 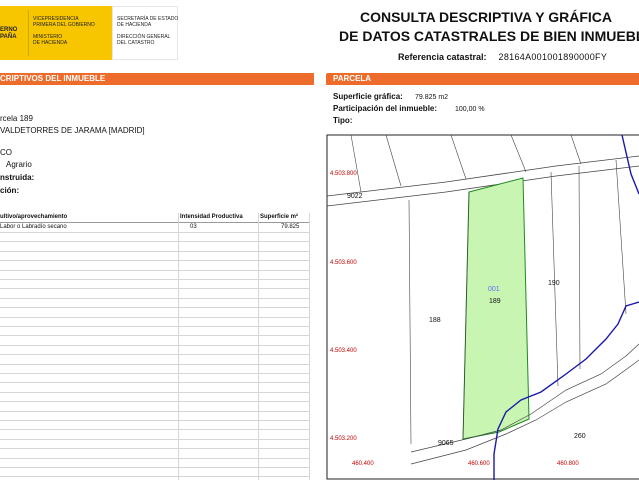 I want to click on logo-gov-text: ERNO PAÑA, so click(x=9, y=33).